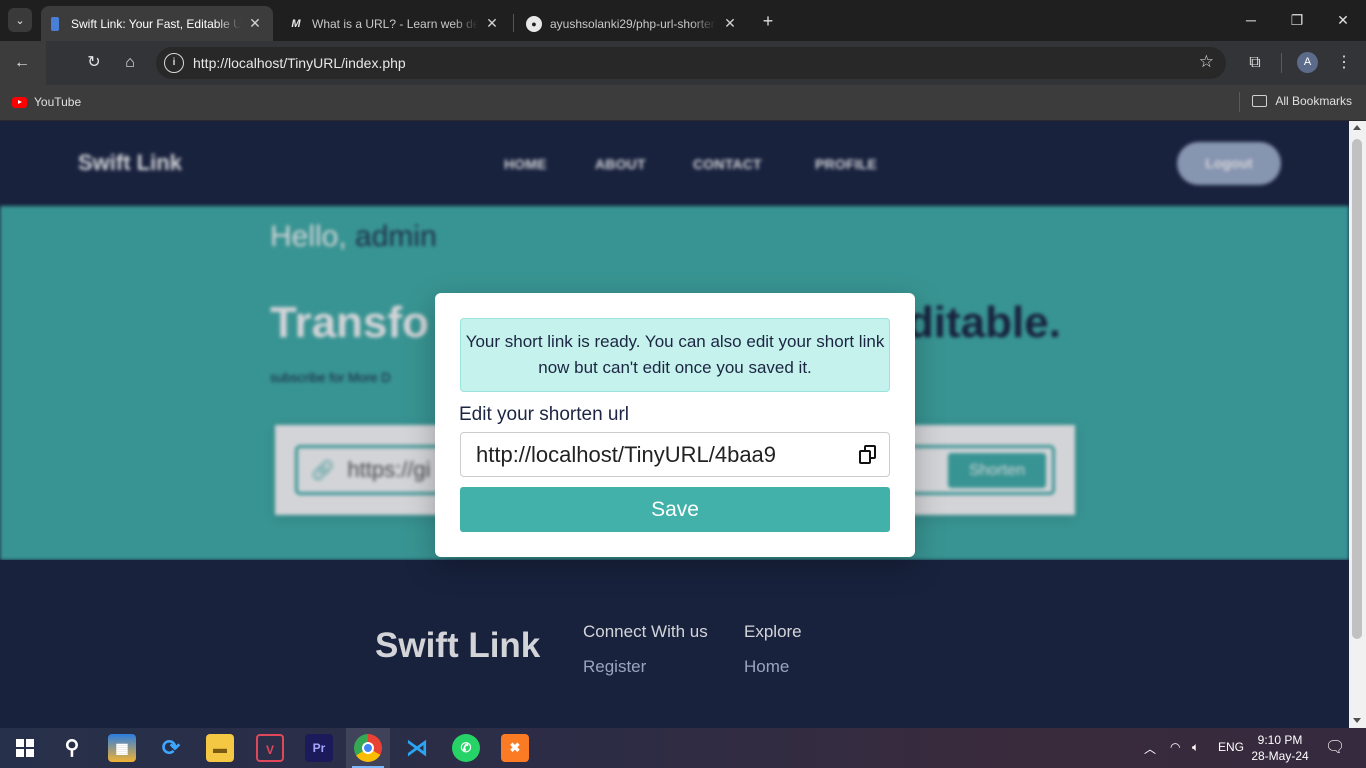  I want to click on tab-github: ● ayushsolanki29/php-url-shortener ✕, so click(632, 23).